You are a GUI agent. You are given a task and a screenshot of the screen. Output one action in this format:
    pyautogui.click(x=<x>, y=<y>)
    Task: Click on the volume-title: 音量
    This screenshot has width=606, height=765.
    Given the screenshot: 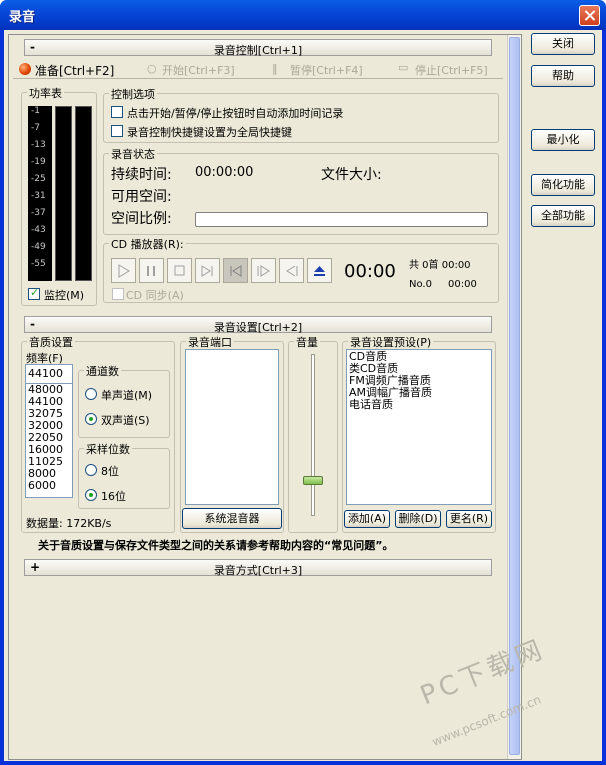 What is the action you would take?
    pyautogui.click(x=307, y=342)
    